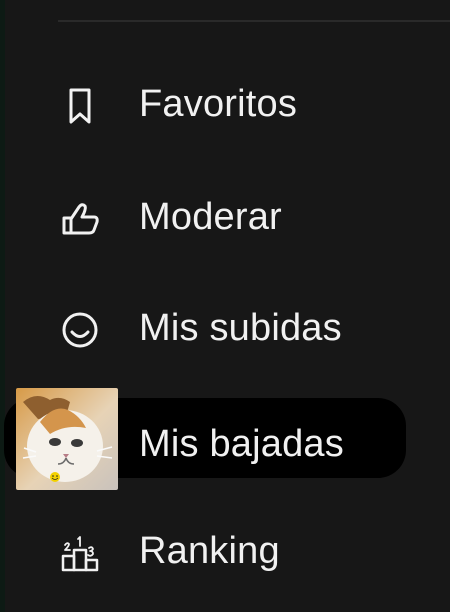  What do you see at coordinates (80, 553) in the screenshot?
I see `podium-icon` at bounding box center [80, 553].